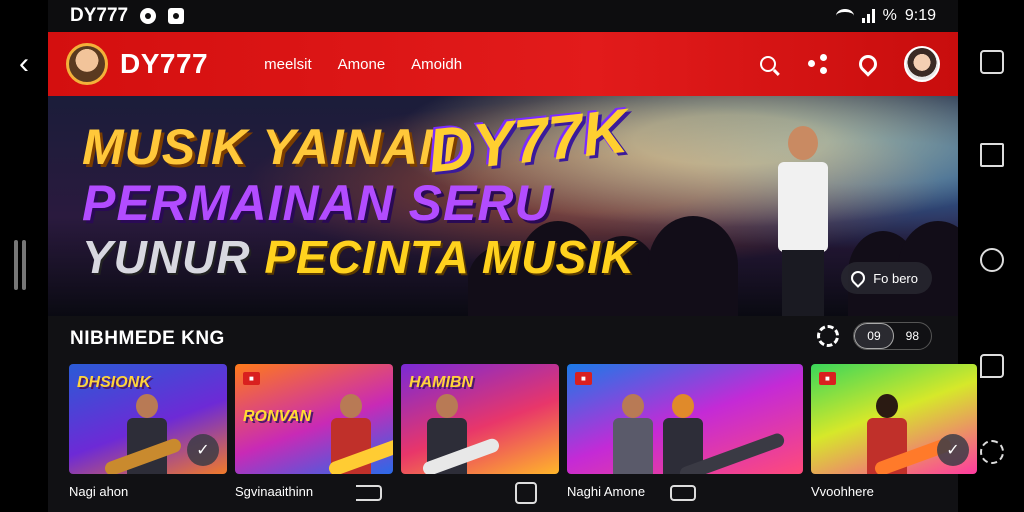  What do you see at coordinates (21, 265) in the screenshot?
I see `drag-handle` at bounding box center [21, 265].